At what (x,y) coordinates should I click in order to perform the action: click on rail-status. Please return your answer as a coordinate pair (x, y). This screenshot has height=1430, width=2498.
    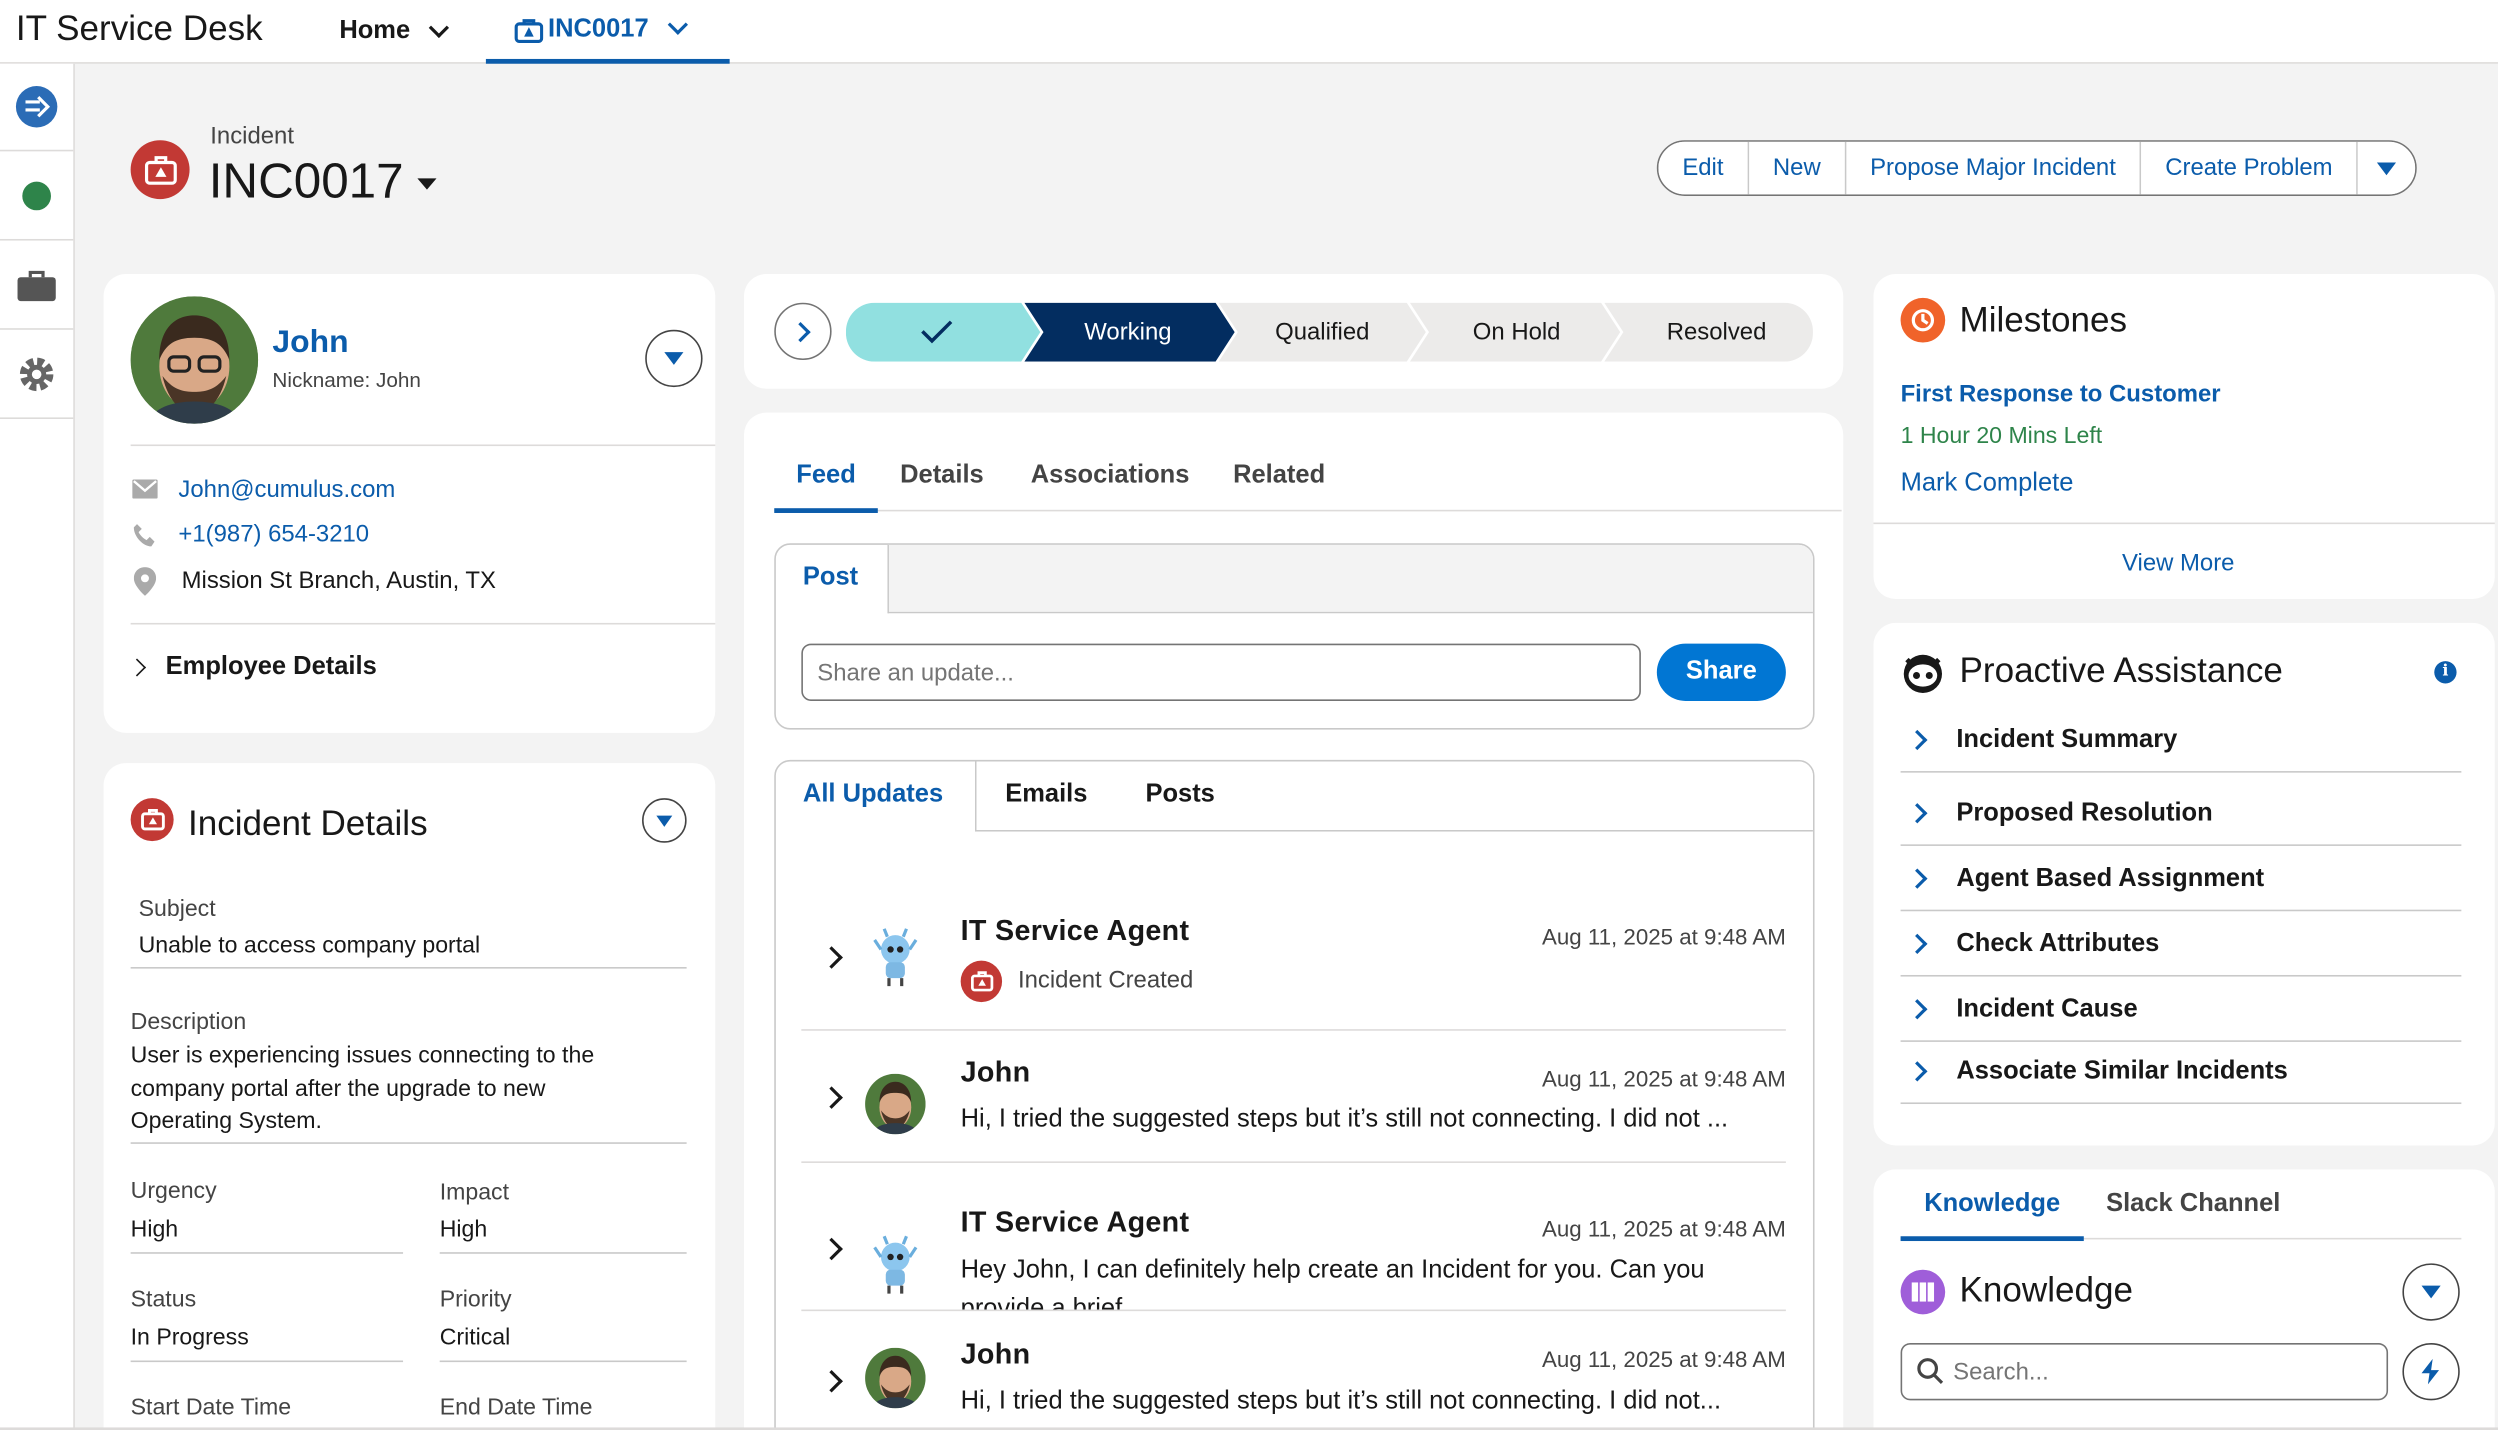
    Looking at the image, I should click on (37, 196).